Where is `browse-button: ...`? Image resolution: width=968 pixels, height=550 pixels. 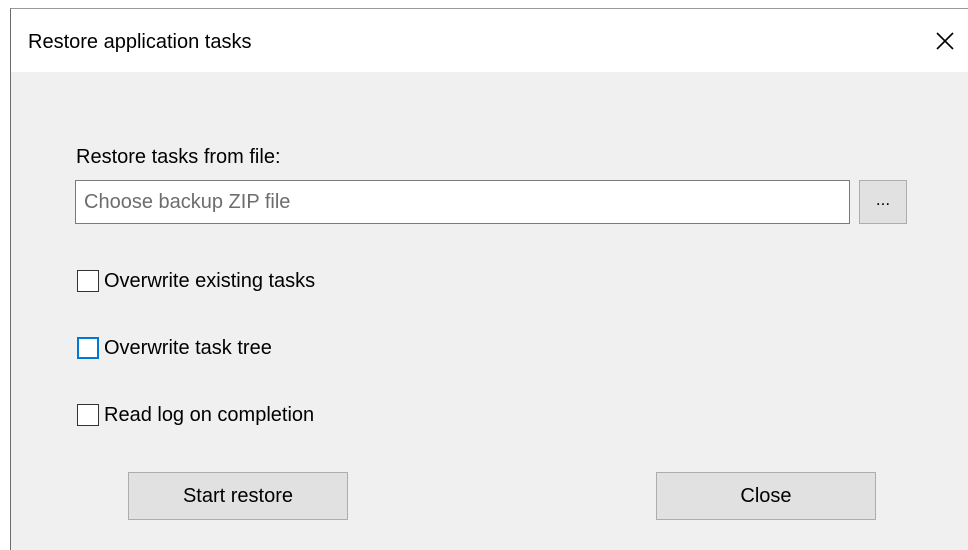 browse-button: ... is located at coordinates (883, 202).